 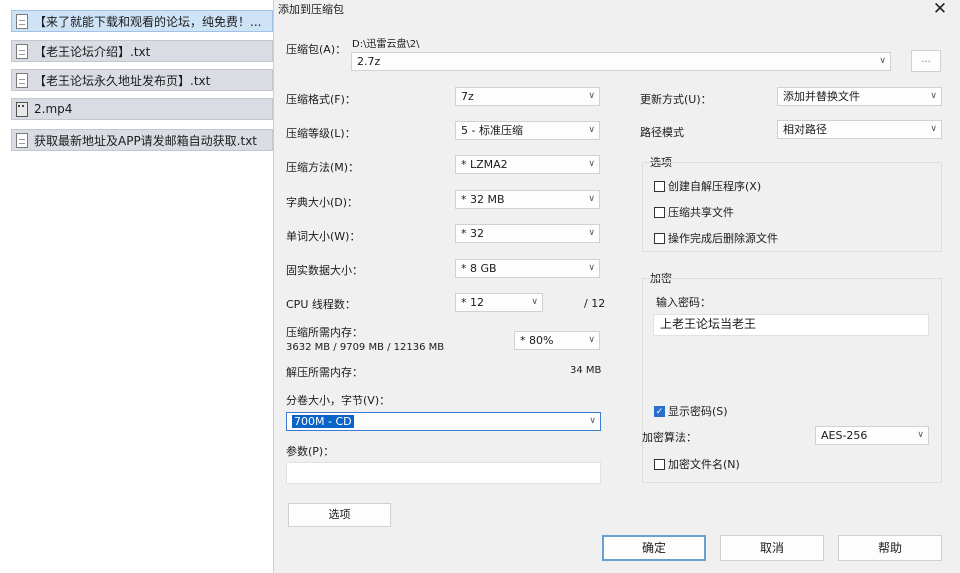 What do you see at coordinates (669, 437) in the screenshot?
I see `encrypt-method-label: 加密算法：` at bounding box center [669, 437].